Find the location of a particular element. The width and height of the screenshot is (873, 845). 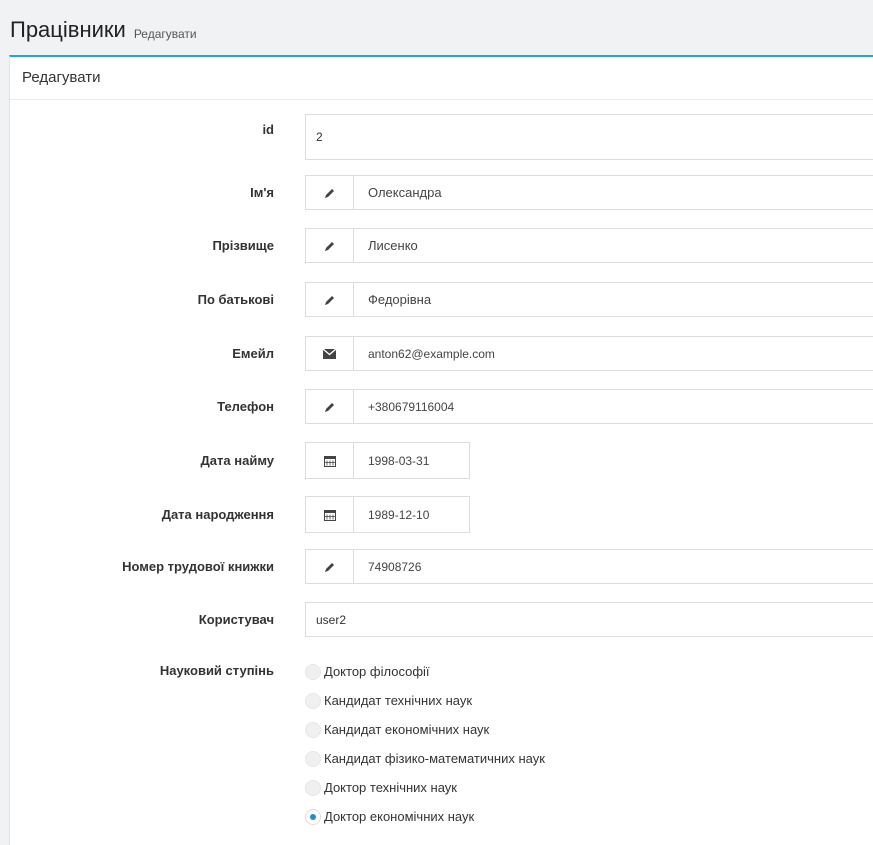

page-subtitle: Редагувати is located at coordinates (165, 34).